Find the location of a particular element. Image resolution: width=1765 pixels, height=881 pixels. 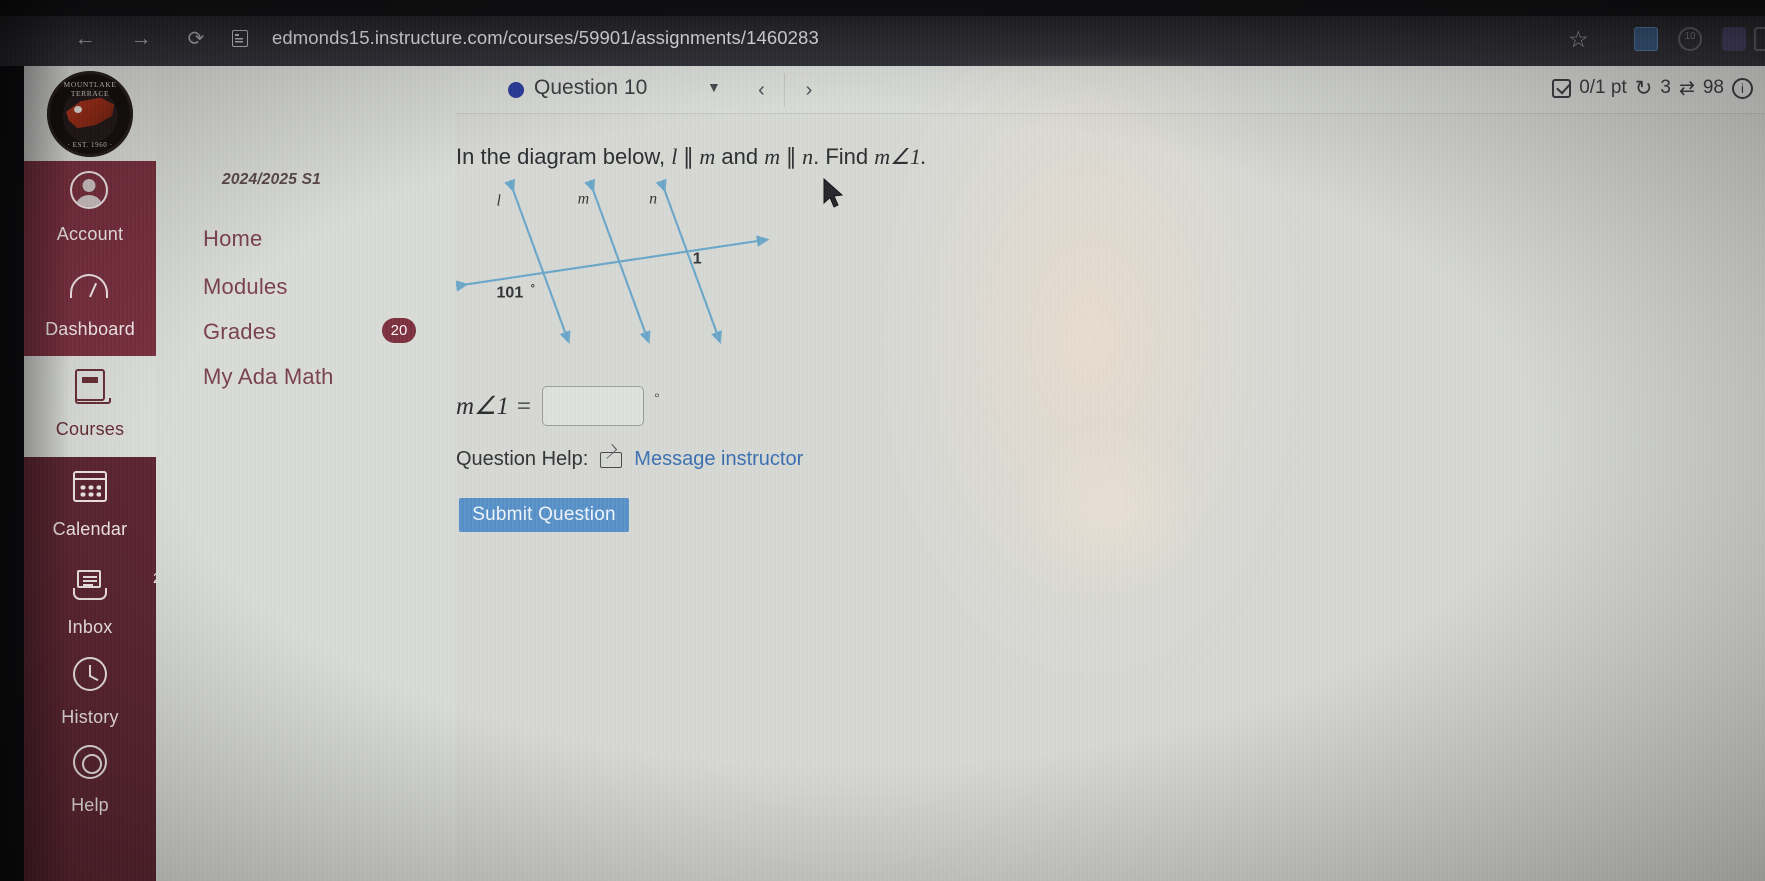

sidebar-item-dashboard: Dashboard is located at coordinates (90, 306).